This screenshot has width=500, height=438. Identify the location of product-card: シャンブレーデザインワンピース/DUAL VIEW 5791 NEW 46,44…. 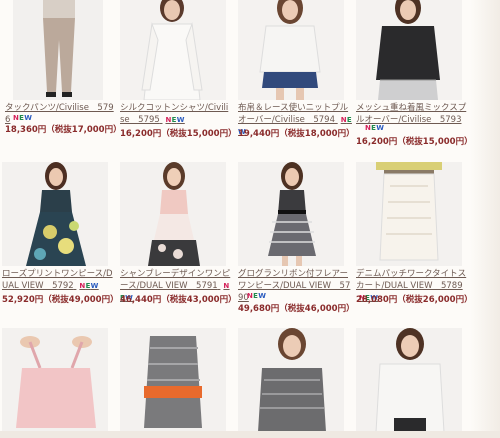
(177, 242).